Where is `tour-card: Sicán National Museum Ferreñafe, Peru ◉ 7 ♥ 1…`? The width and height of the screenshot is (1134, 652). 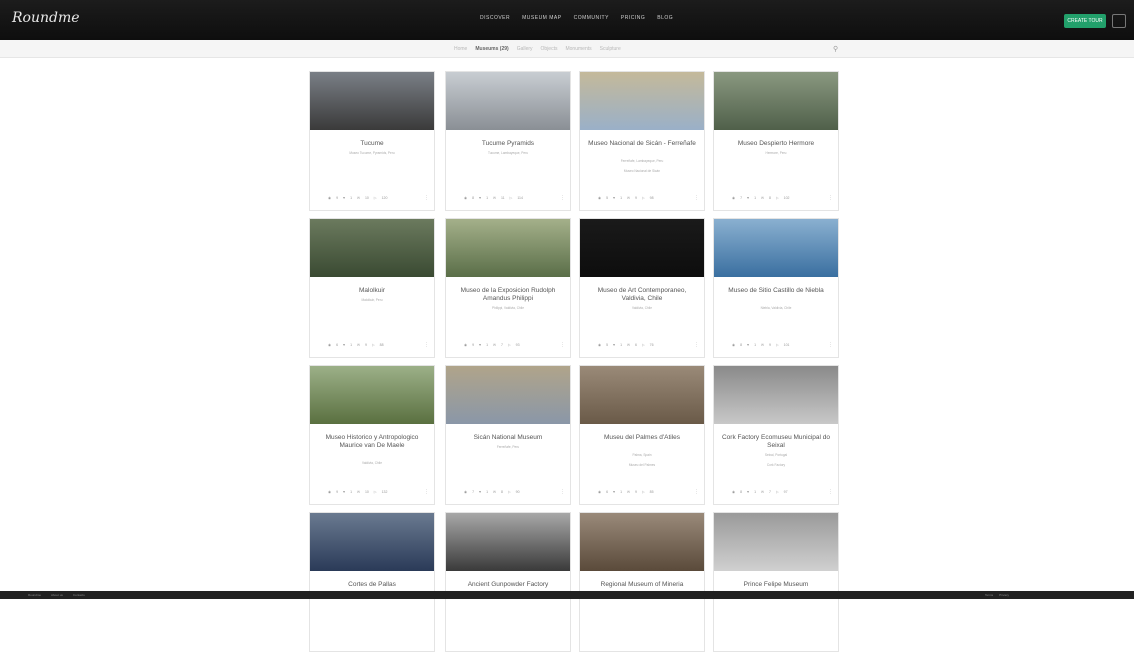 tour-card: Sicán National Museum Ferreñafe, Peru ◉ 7 ♥ 1… is located at coordinates (508, 435).